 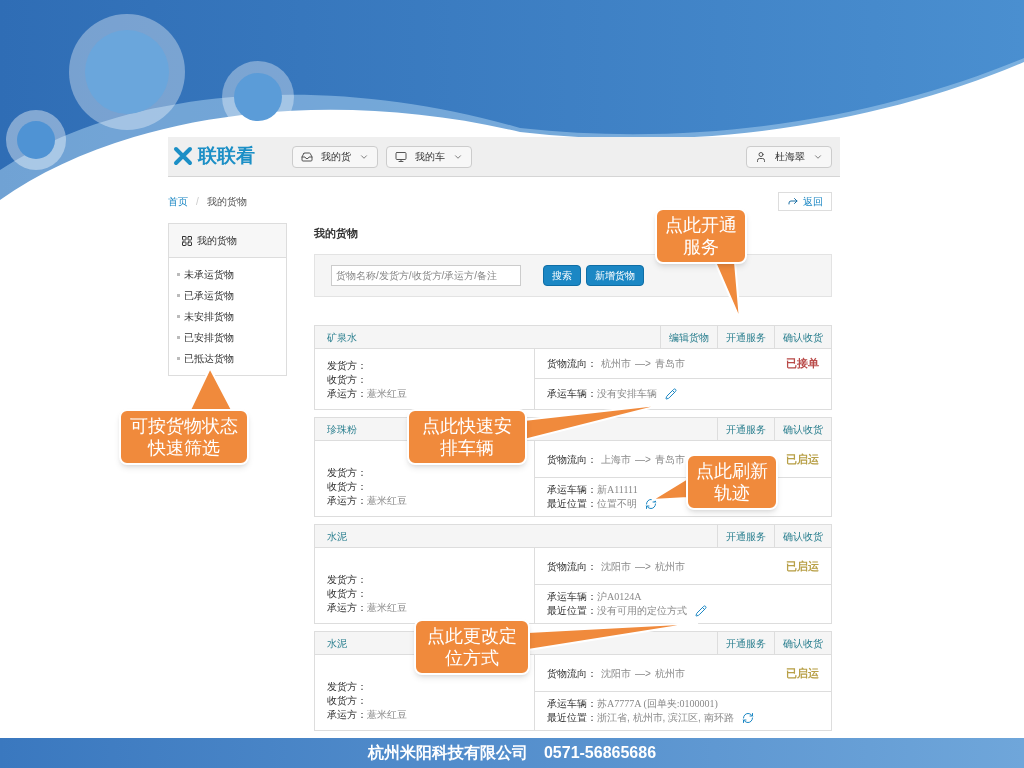 What do you see at coordinates (307, 156) in the screenshot?
I see `inbox-icon` at bounding box center [307, 156].